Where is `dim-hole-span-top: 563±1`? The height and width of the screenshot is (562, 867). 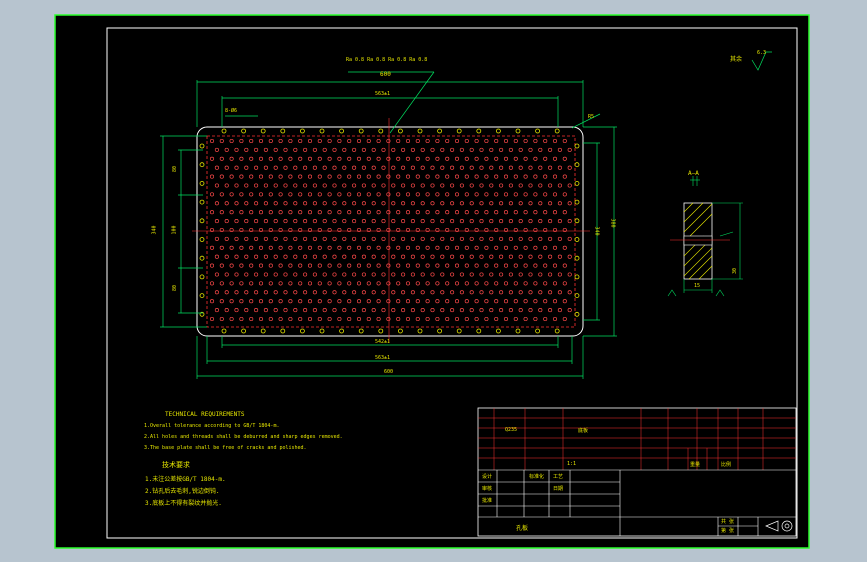 dim-hole-span-top: 563±1 is located at coordinates (383, 94).